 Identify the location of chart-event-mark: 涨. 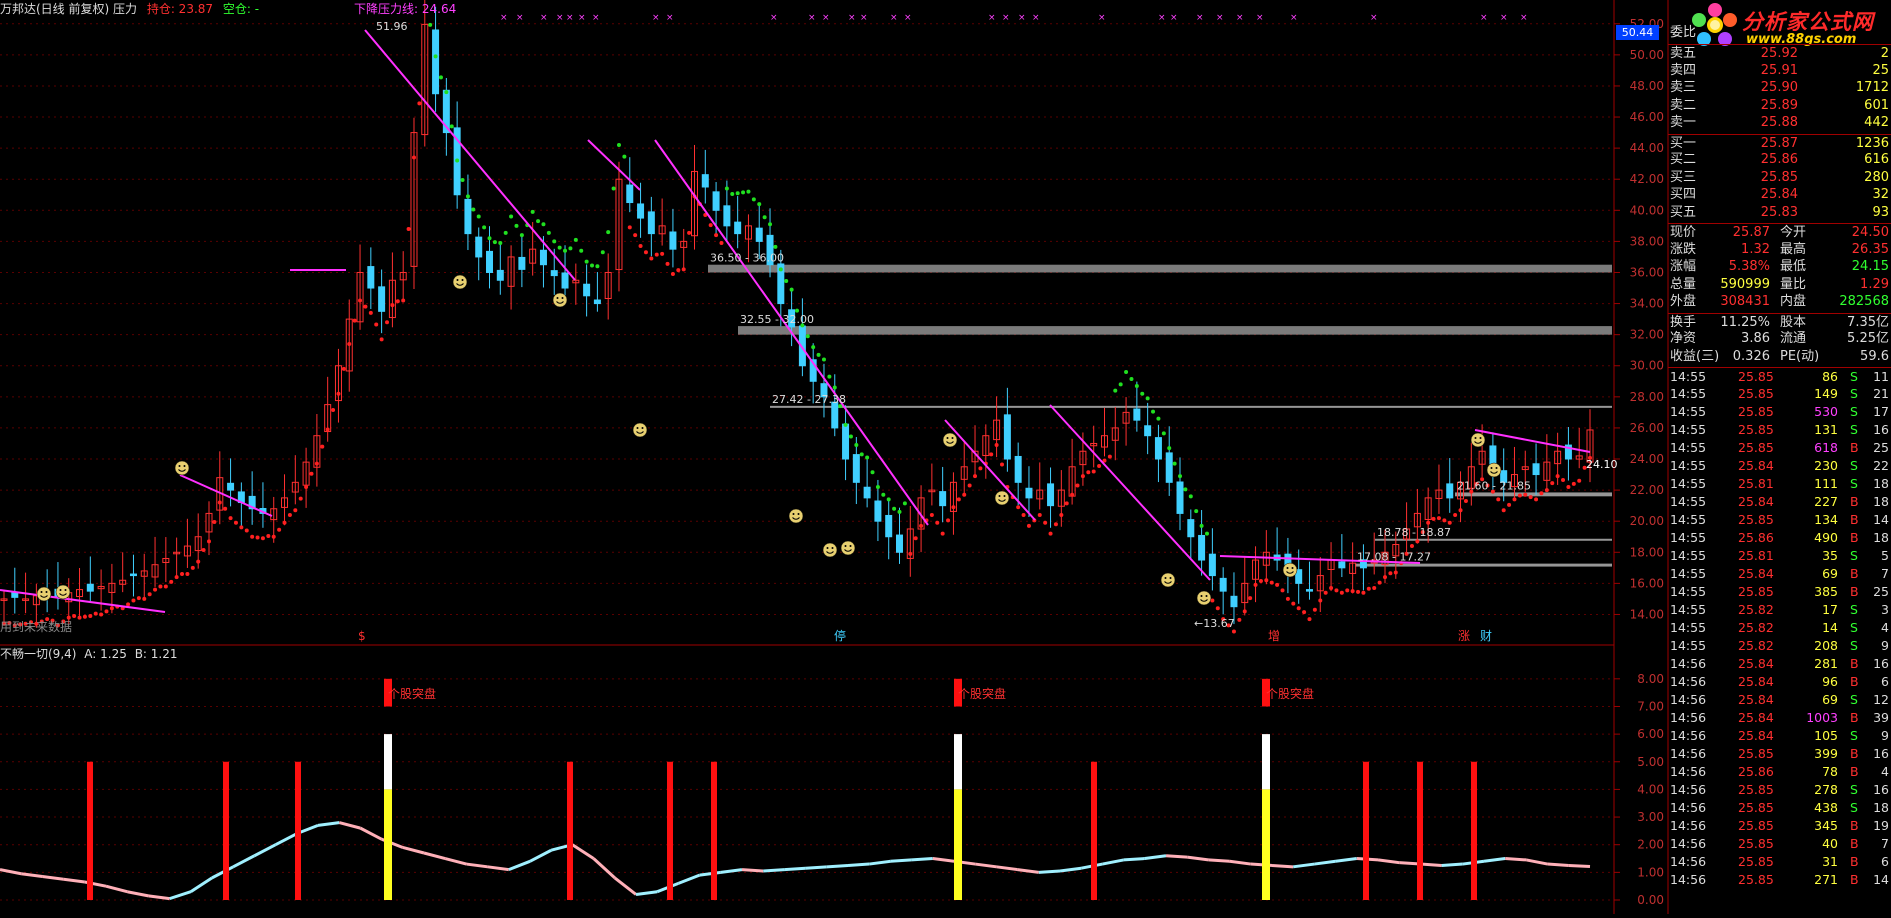
(1464, 635).